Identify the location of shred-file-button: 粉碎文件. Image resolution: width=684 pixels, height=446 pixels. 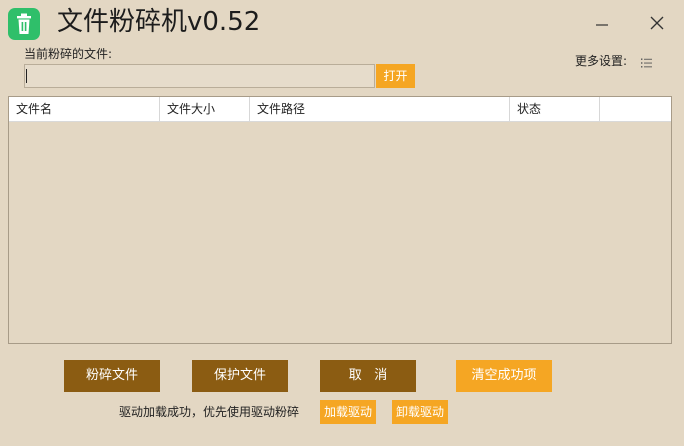
(112, 376).